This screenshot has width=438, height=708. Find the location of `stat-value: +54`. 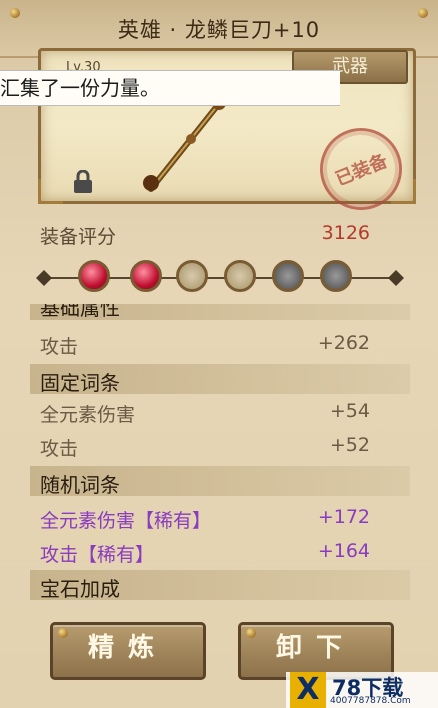

stat-value: +54 is located at coordinates (349, 411).